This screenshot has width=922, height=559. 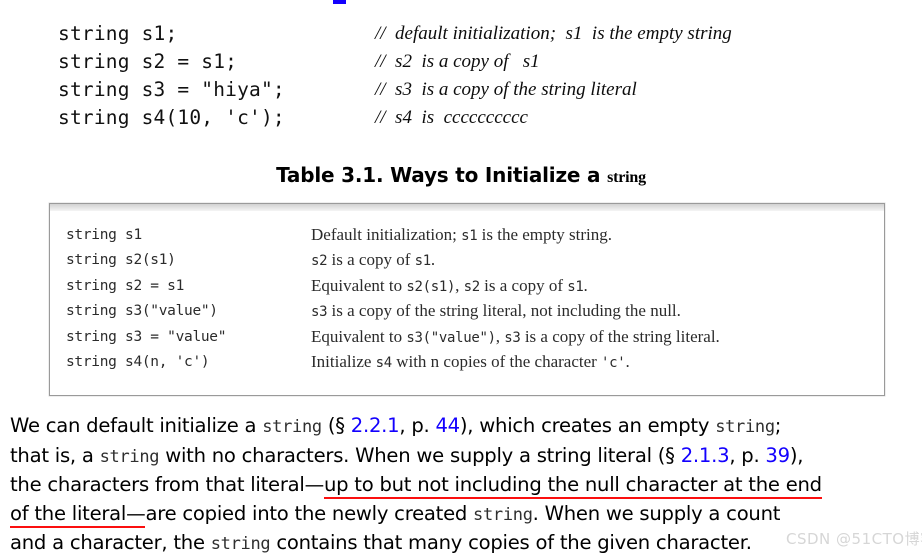 I want to click on cross-reference-link: 2.2.1, so click(x=375, y=425).